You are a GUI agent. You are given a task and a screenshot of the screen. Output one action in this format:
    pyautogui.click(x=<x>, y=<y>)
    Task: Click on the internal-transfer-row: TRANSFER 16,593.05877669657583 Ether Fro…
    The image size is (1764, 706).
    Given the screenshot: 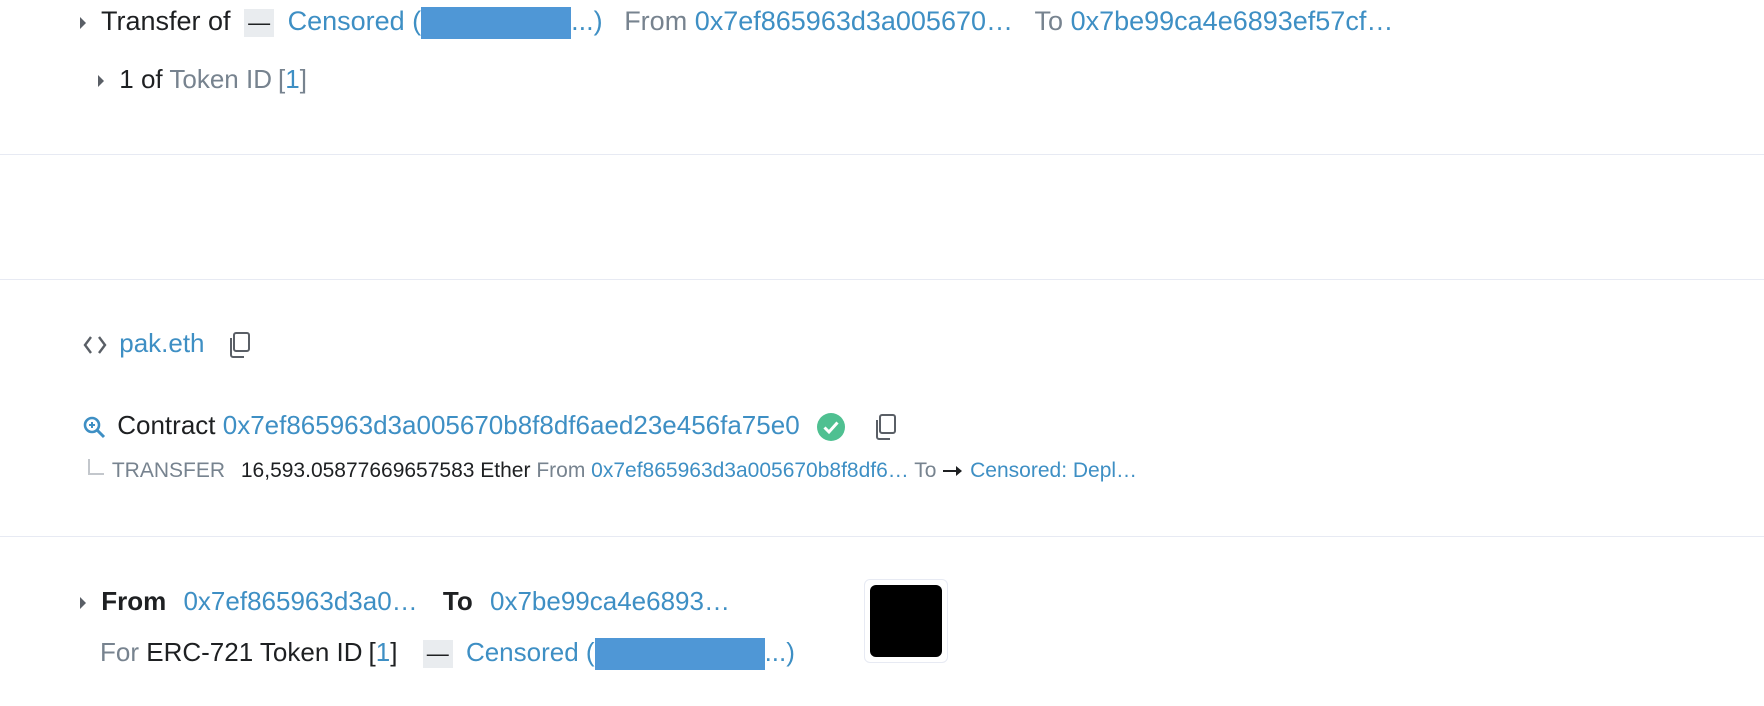 What is the action you would take?
    pyautogui.click(x=612, y=471)
    